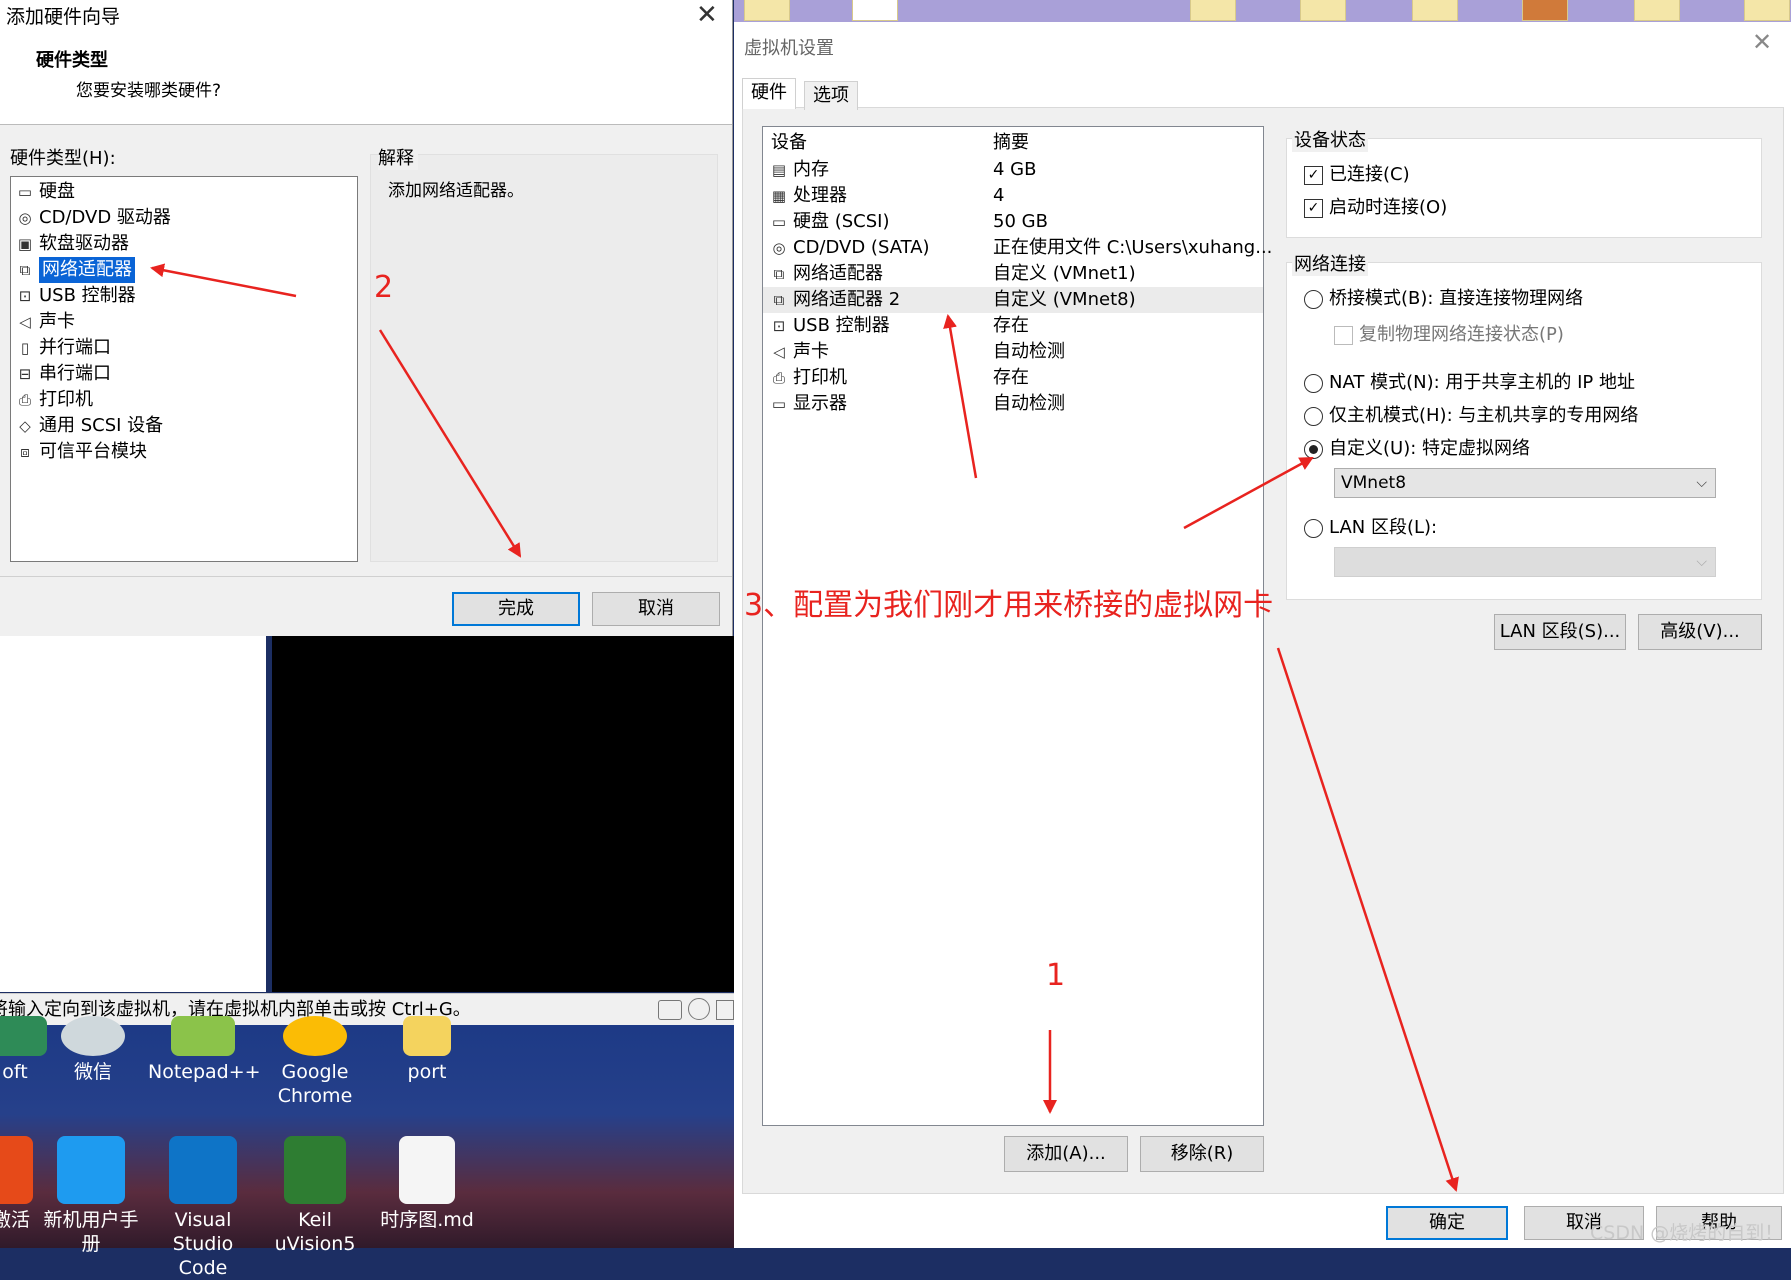 This screenshot has width=1791, height=1280. Describe the element at coordinates (223, 280) in the screenshot. I see `arrow-to-network-adapter` at that location.